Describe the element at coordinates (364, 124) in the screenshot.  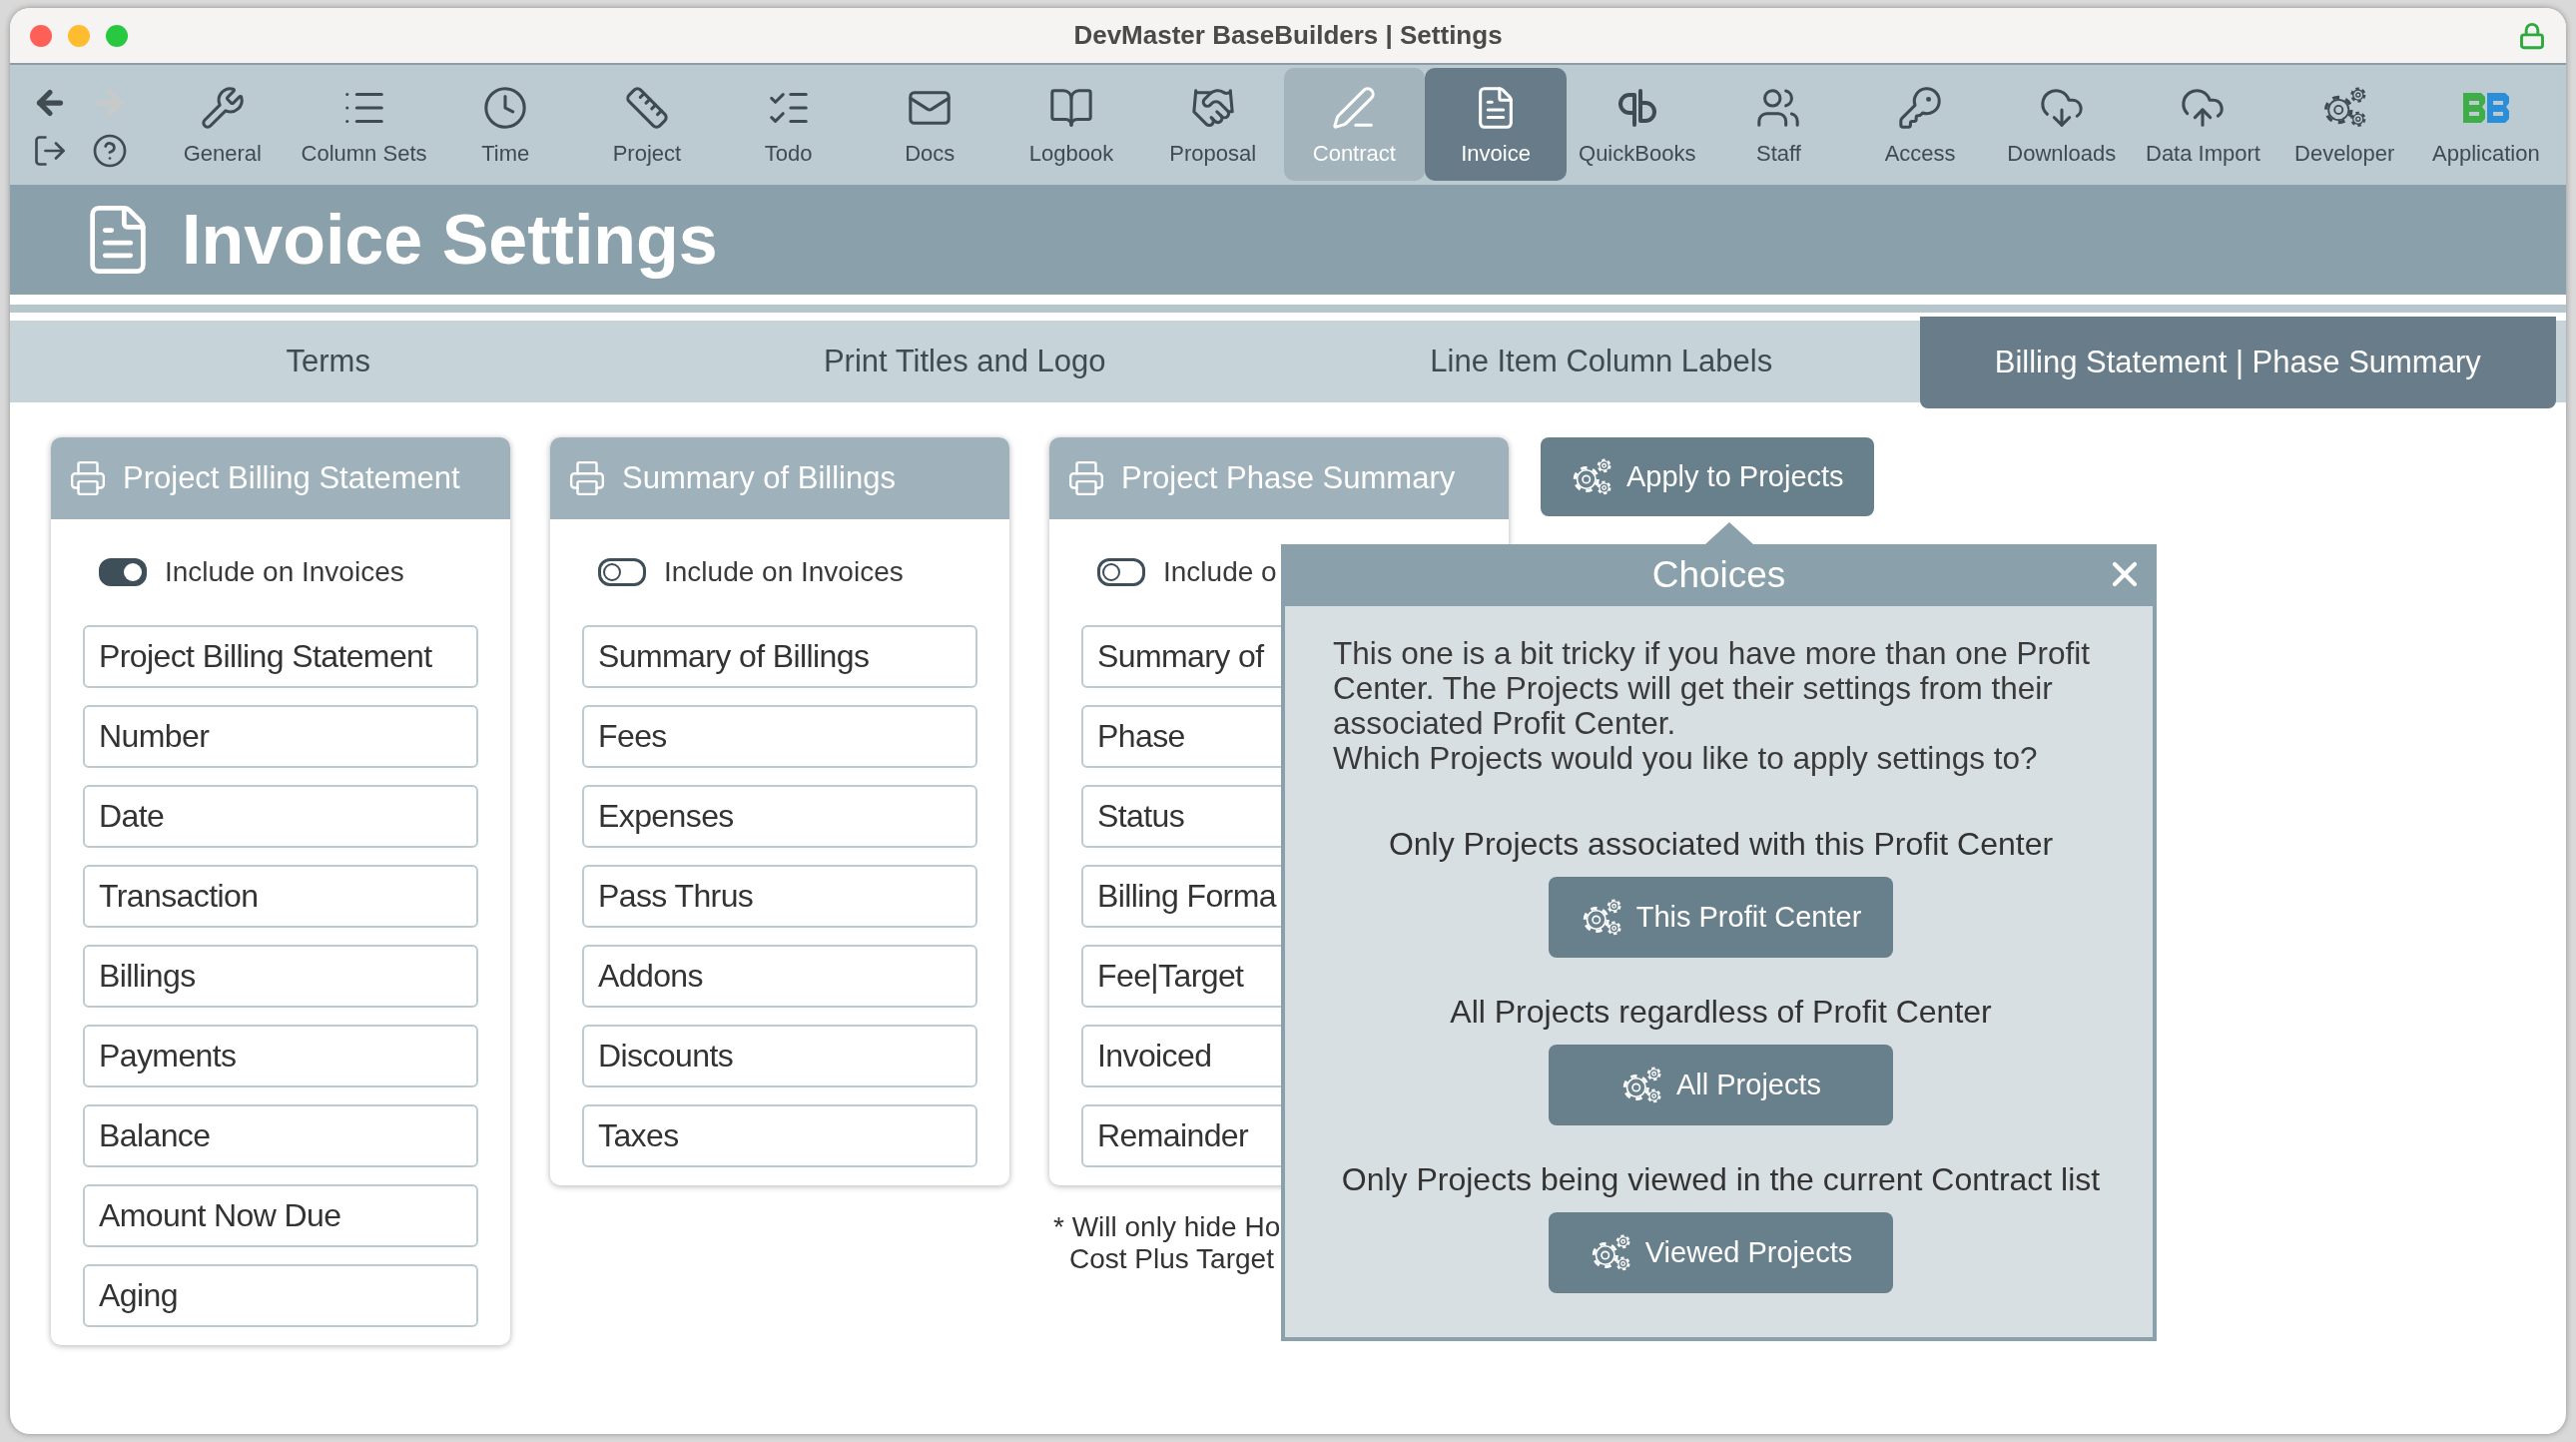
I see `toolbar-item: Column Sets` at that location.